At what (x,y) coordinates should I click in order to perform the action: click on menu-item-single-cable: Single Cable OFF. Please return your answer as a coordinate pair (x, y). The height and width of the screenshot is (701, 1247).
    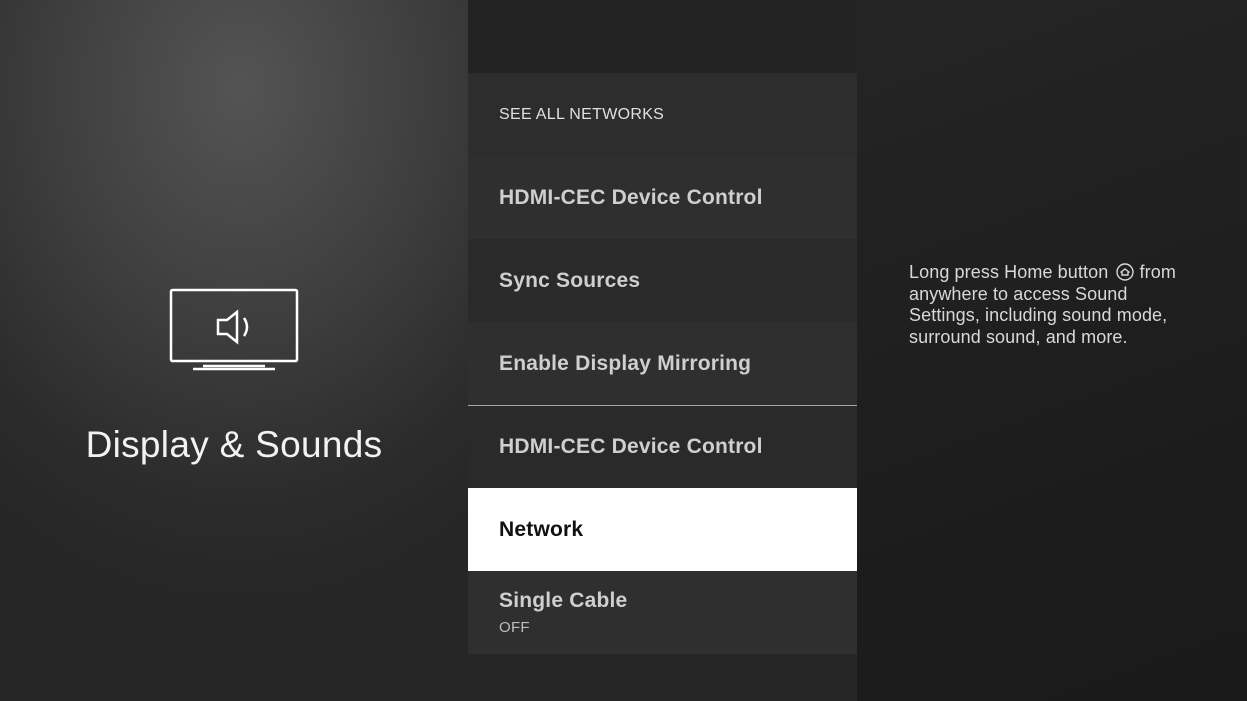
    Looking at the image, I should click on (662, 612).